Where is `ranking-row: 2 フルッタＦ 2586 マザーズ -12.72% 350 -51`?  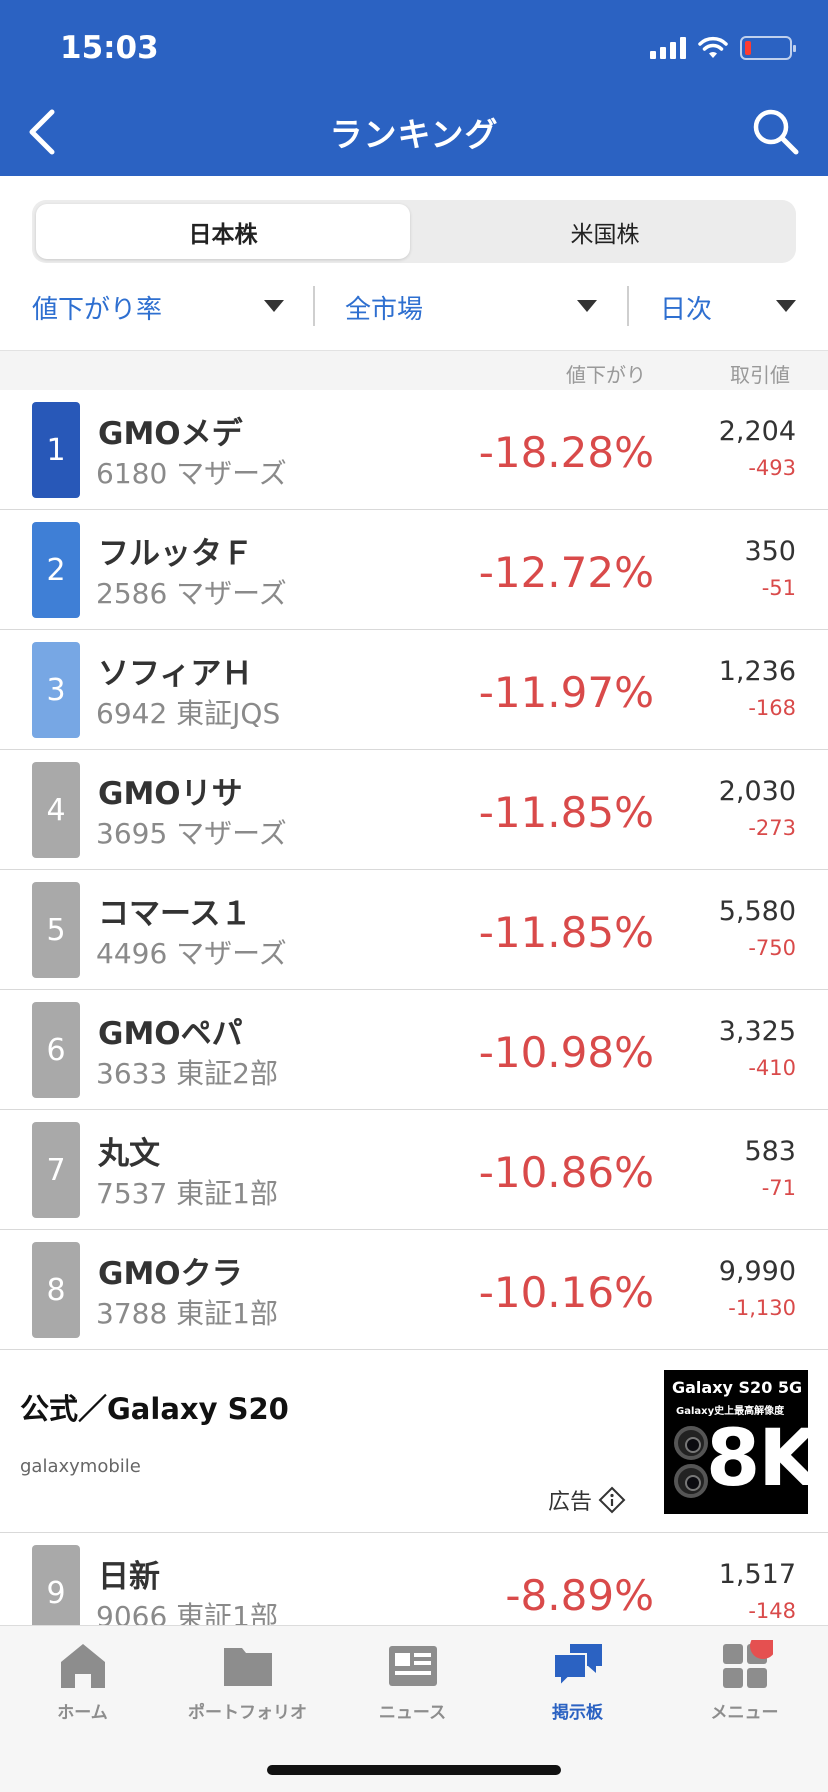
ranking-row: 2 フルッタＦ 2586 マザーズ -12.72% 350 -51 is located at coordinates (414, 570).